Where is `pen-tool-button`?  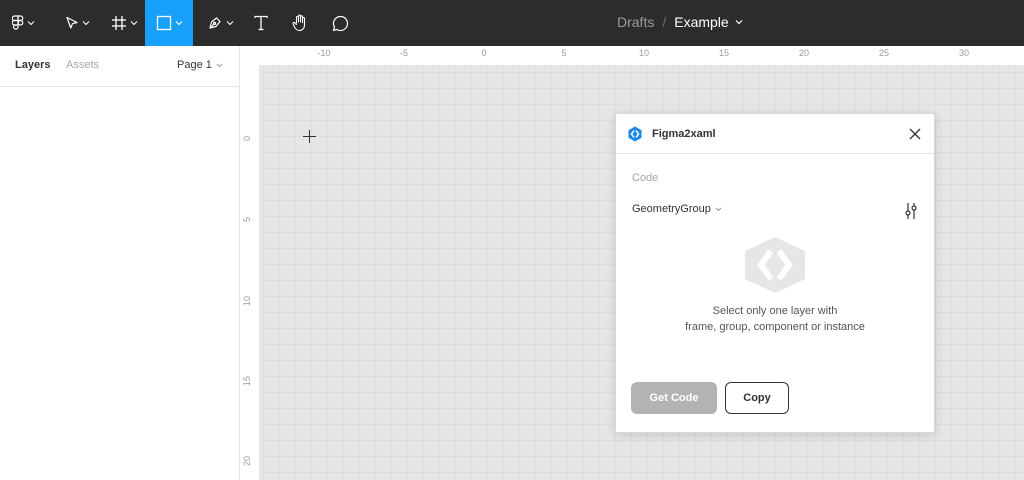
pen-tool-button is located at coordinates (220, 23).